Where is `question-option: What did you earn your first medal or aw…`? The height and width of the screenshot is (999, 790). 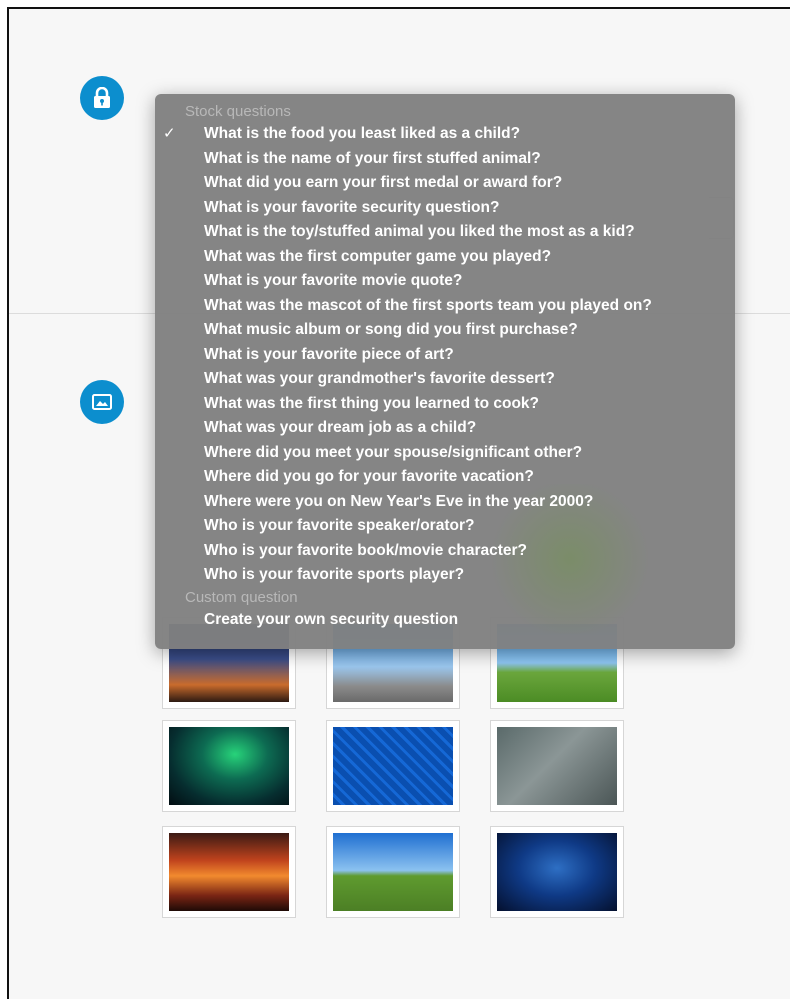 question-option: What did you earn your first medal or aw… is located at coordinates (445, 183).